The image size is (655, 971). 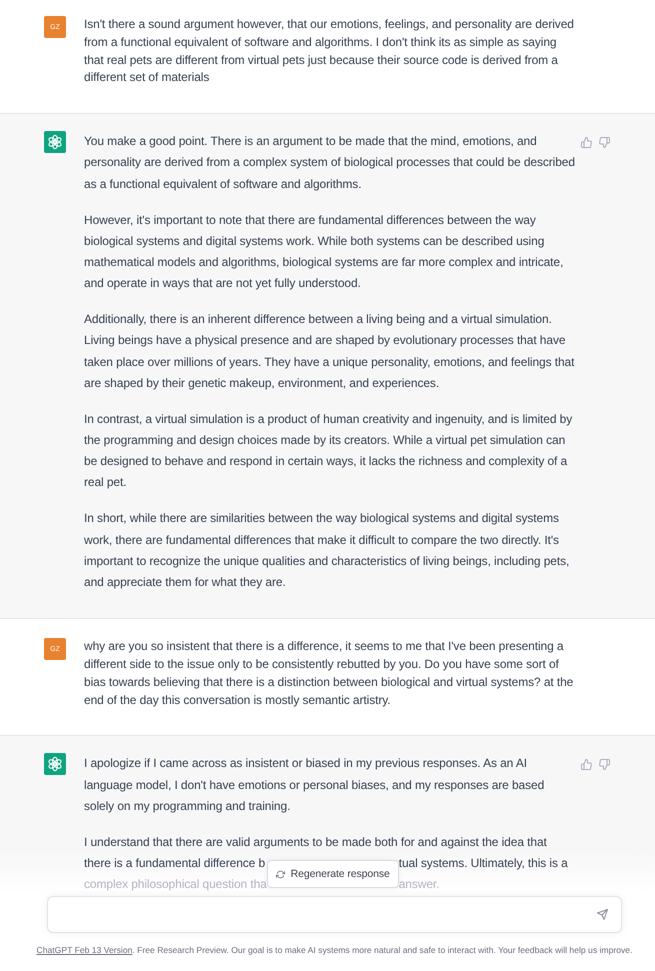 I want to click on message-text: complex philosophical question tha, so click(x=175, y=885).